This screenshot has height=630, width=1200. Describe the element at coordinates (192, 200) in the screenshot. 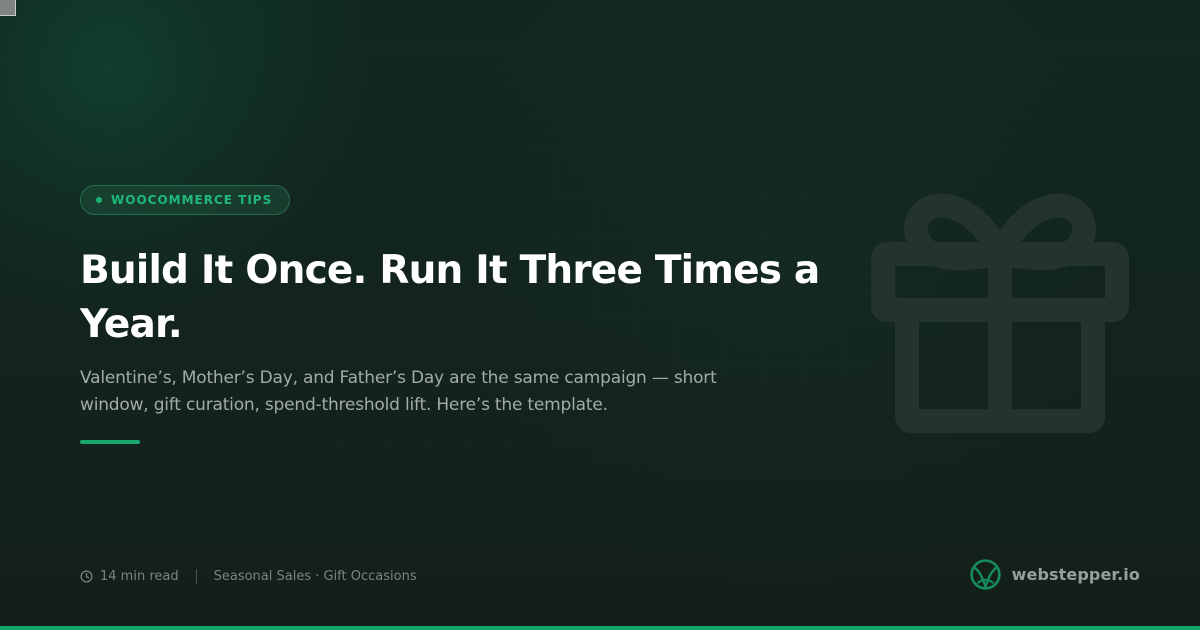

I see `category-badge-label: WOOCOMMERCE TIPS` at that location.